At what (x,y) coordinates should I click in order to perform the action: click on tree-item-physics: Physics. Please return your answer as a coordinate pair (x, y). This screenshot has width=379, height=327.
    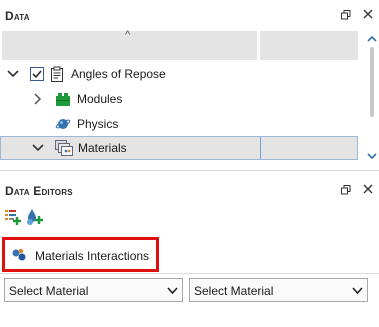
    Looking at the image, I should click on (179, 124).